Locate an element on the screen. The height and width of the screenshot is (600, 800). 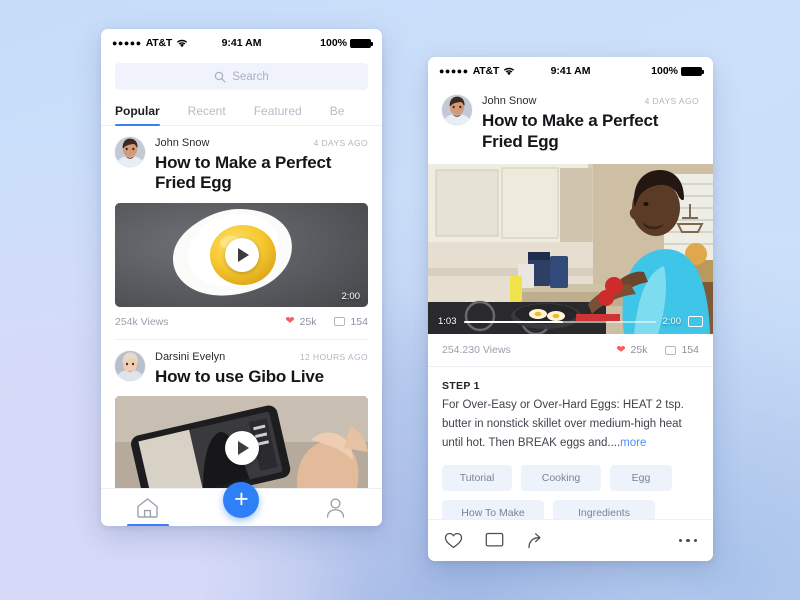
detail-author: John Snow is located at coordinates (509, 101).